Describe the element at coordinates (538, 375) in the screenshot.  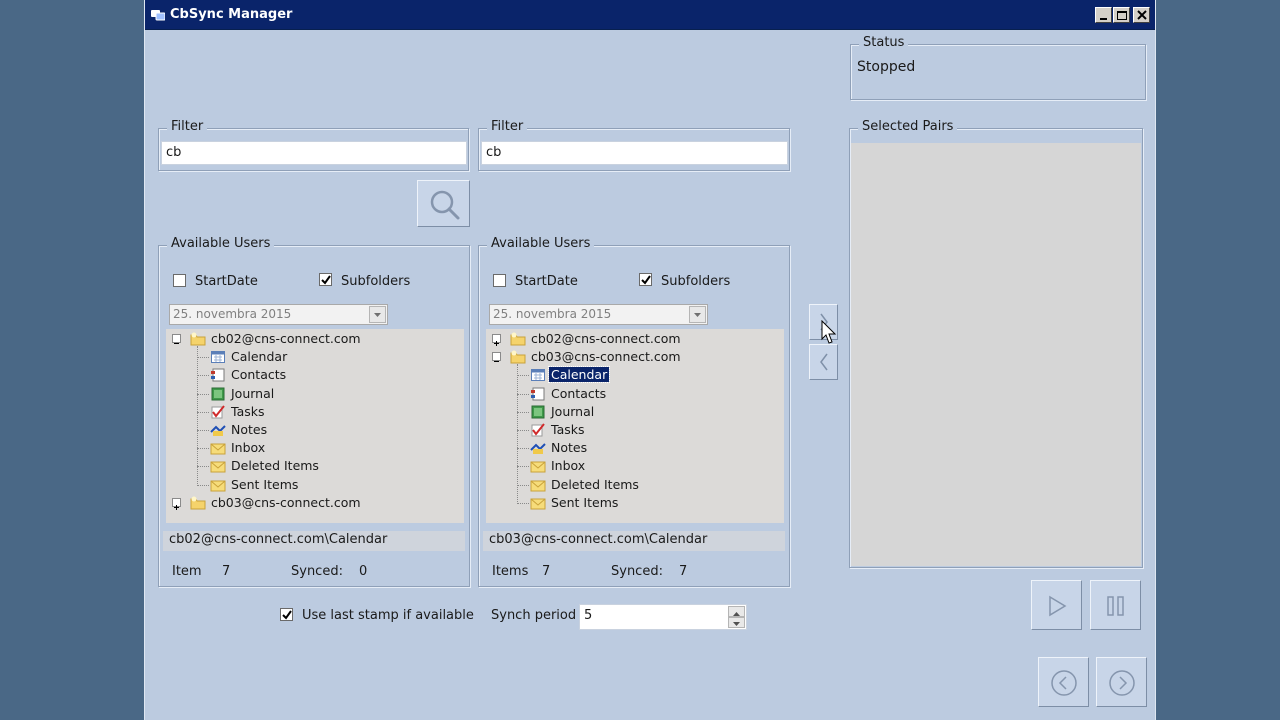
I see `calendar-icon` at that location.